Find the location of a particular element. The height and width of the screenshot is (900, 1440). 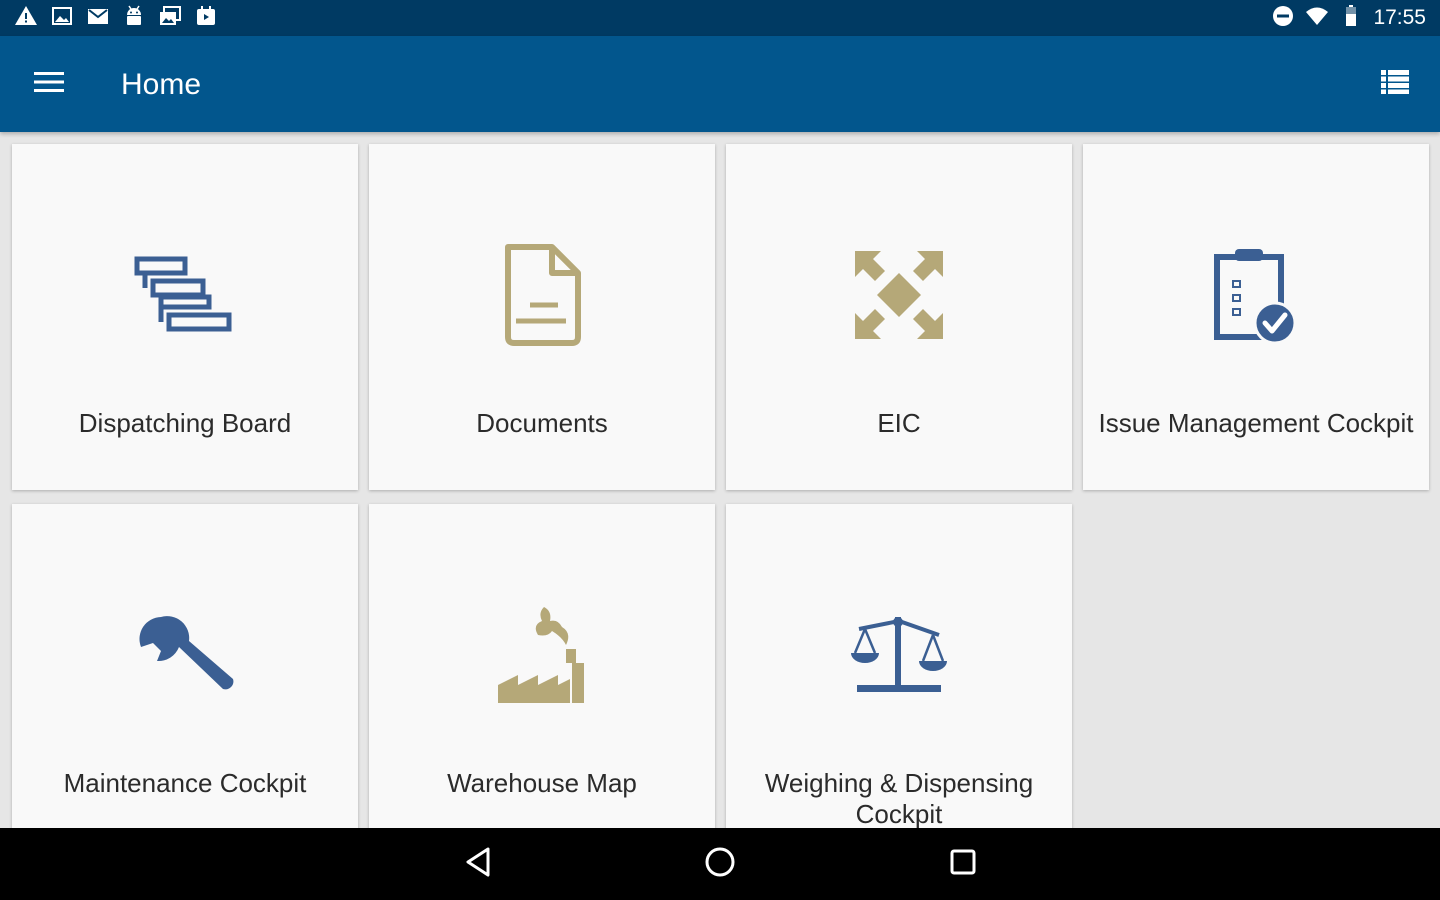

tile-dispatching-board: Dispatching Board is located at coordinates (185, 317).